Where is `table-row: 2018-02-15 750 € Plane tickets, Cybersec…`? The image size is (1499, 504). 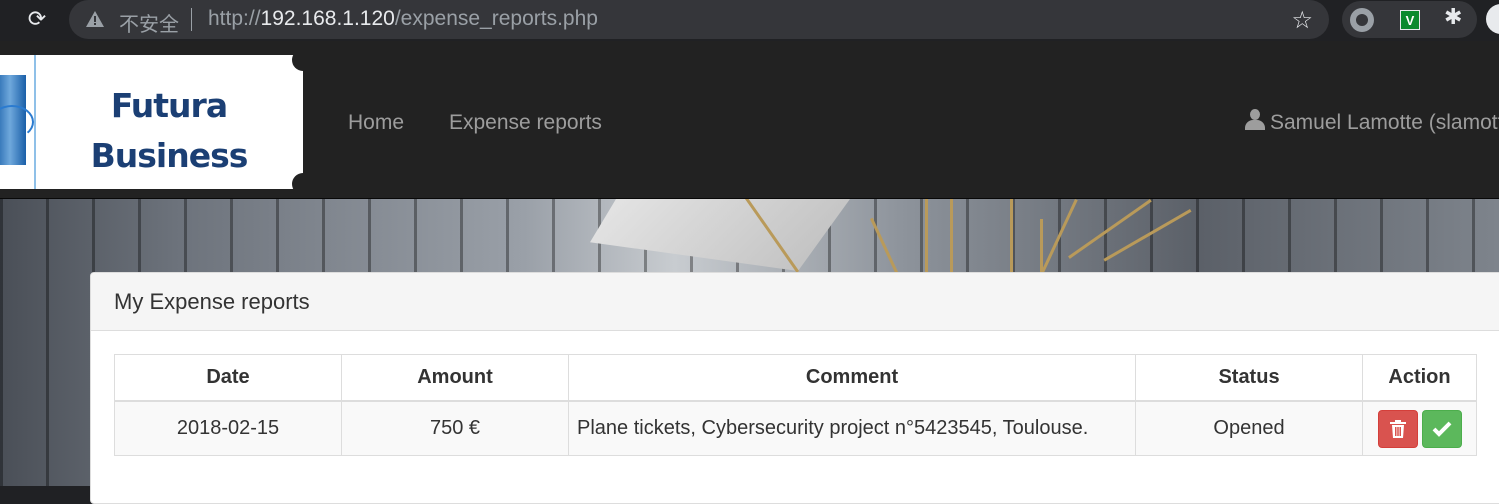 table-row: 2018-02-15 750 € Plane tickets, Cybersec… is located at coordinates (795, 428).